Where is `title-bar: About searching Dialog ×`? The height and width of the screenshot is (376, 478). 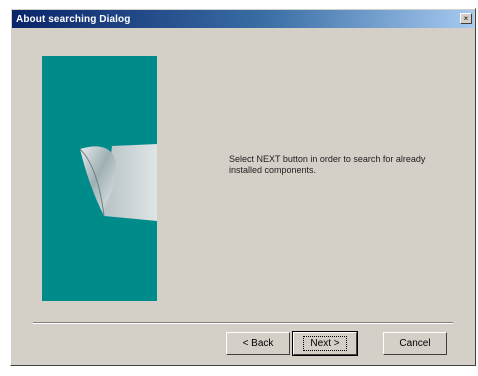 title-bar: About searching Dialog × is located at coordinates (243, 19).